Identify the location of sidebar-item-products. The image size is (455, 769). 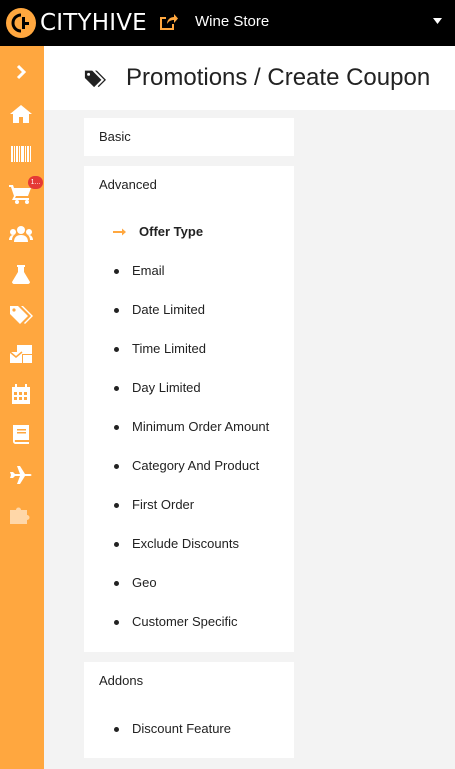
(22, 154).